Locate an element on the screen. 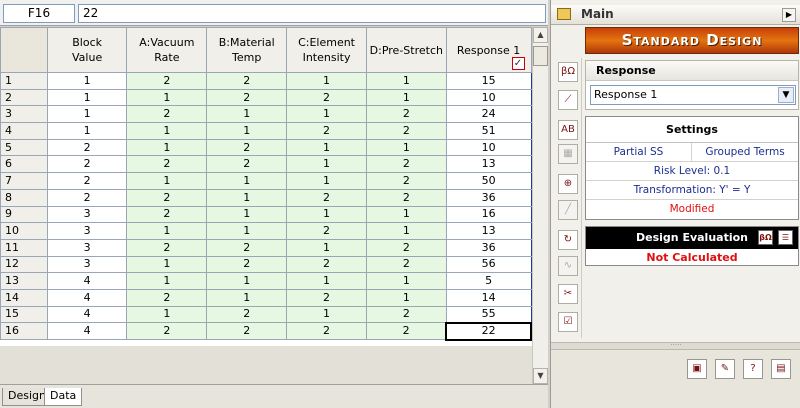 The height and width of the screenshot is (408, 800). scroll-down-icon: ▼ is located at coordinates (540, 376).